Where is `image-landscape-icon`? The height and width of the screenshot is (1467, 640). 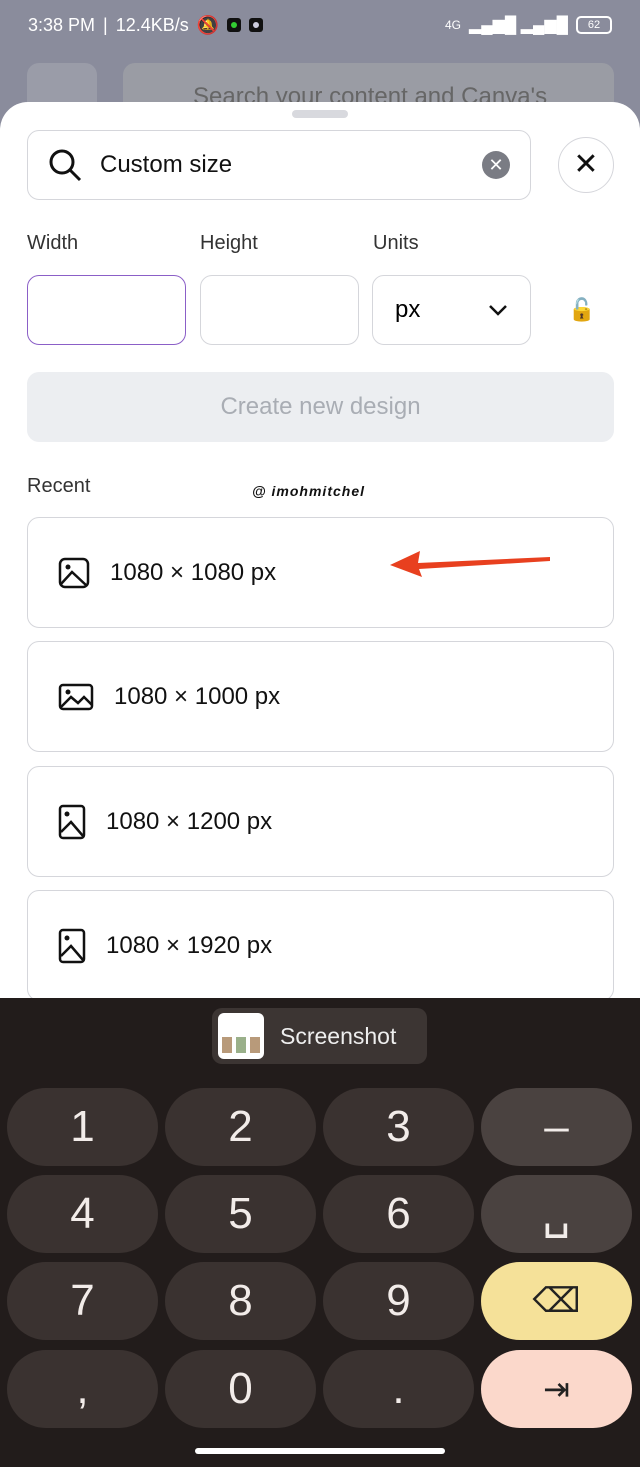 image-landscape-icon is located at coordinates (76, 696).